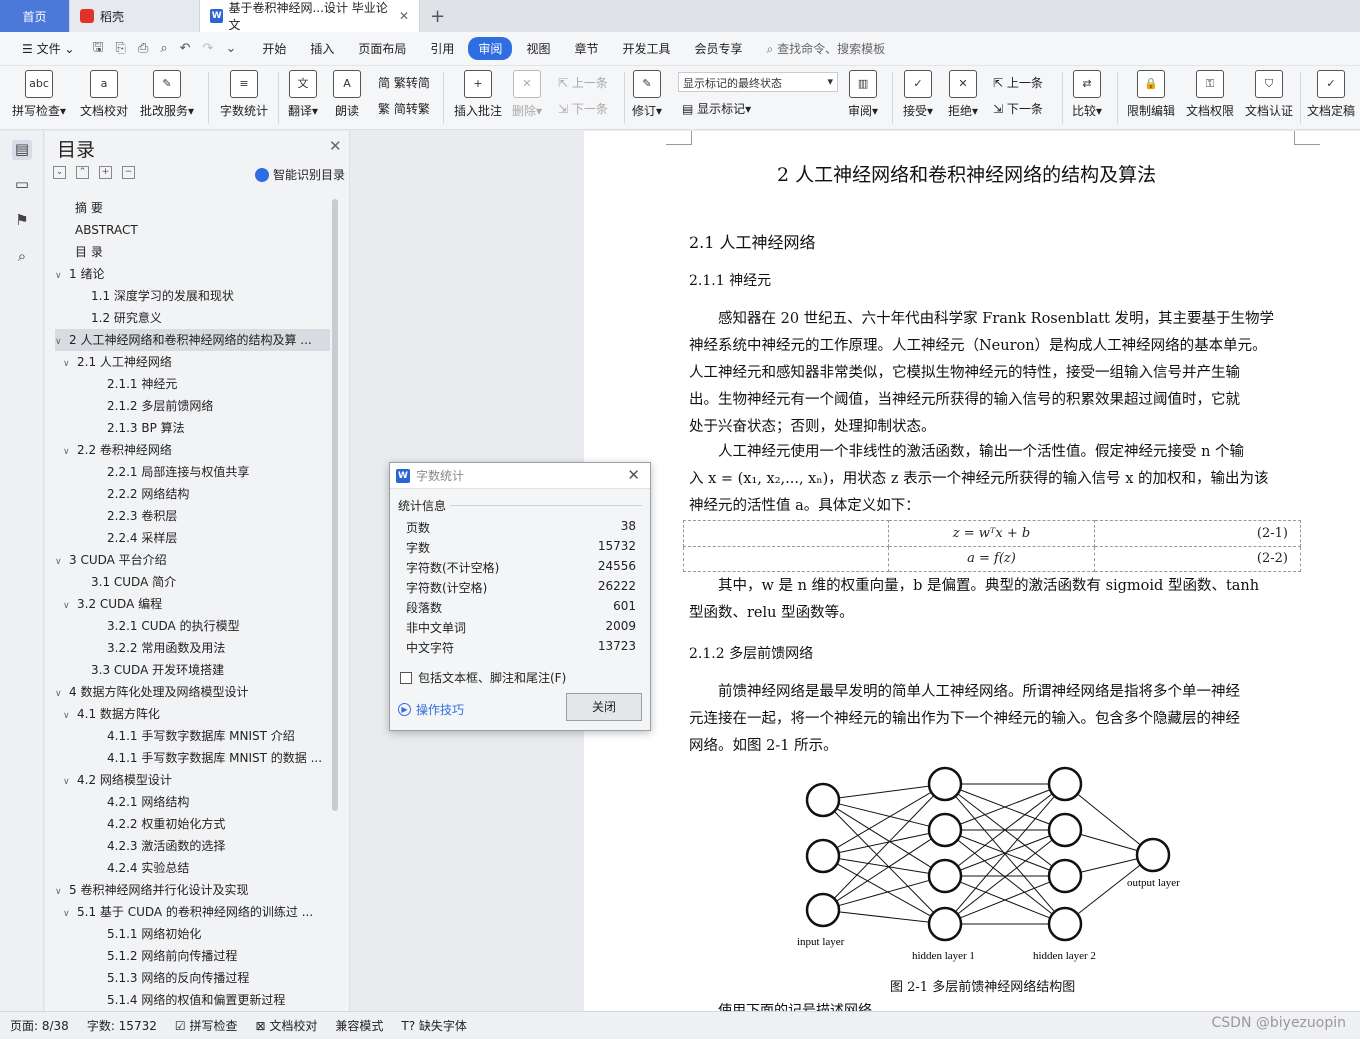  Describe the element at coordinates (434, 1025) in the screenshot. I see `missing-font-status: T? 缺失字体` at that location.